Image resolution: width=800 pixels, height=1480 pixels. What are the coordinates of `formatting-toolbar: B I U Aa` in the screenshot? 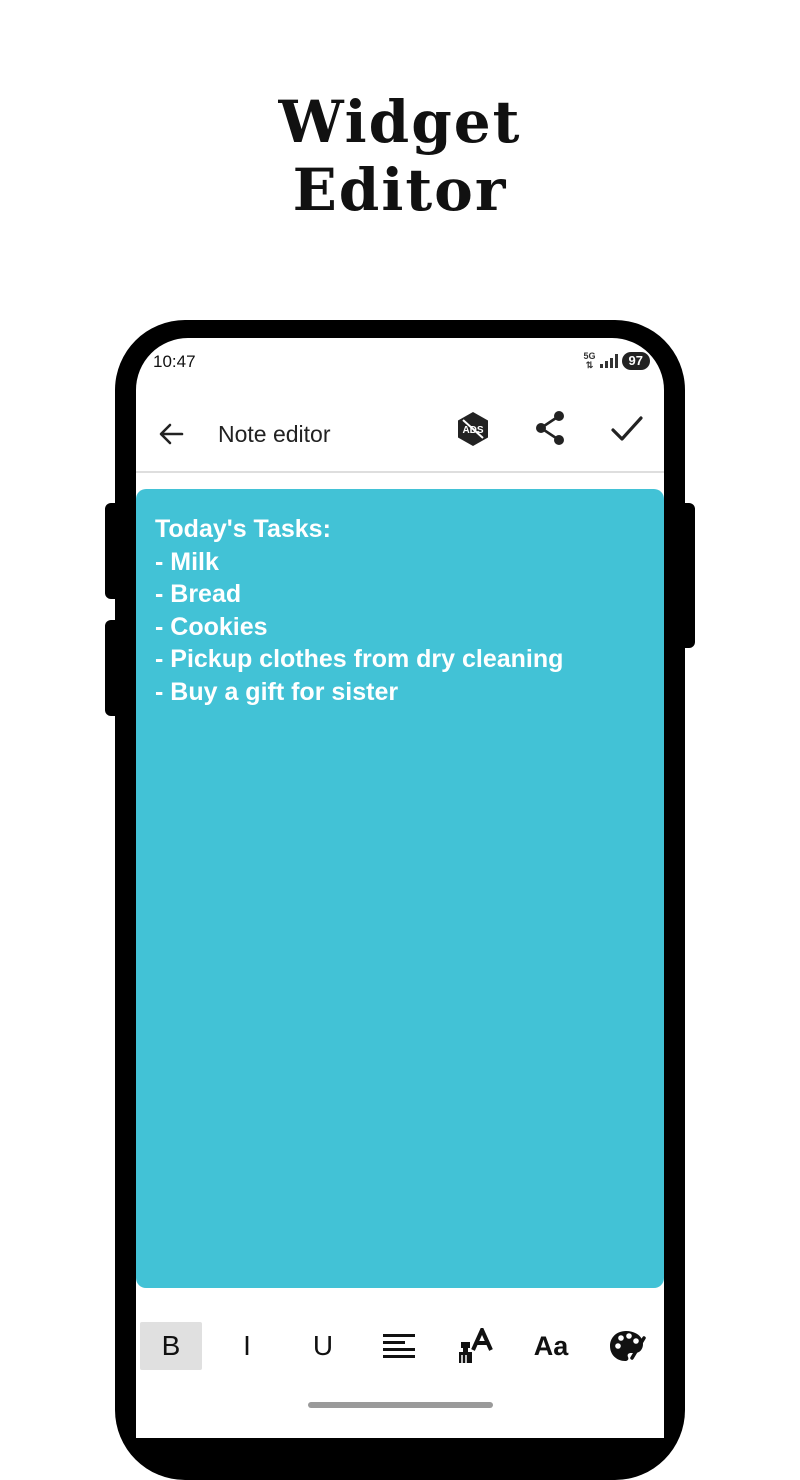 It's located at (400, 1348).